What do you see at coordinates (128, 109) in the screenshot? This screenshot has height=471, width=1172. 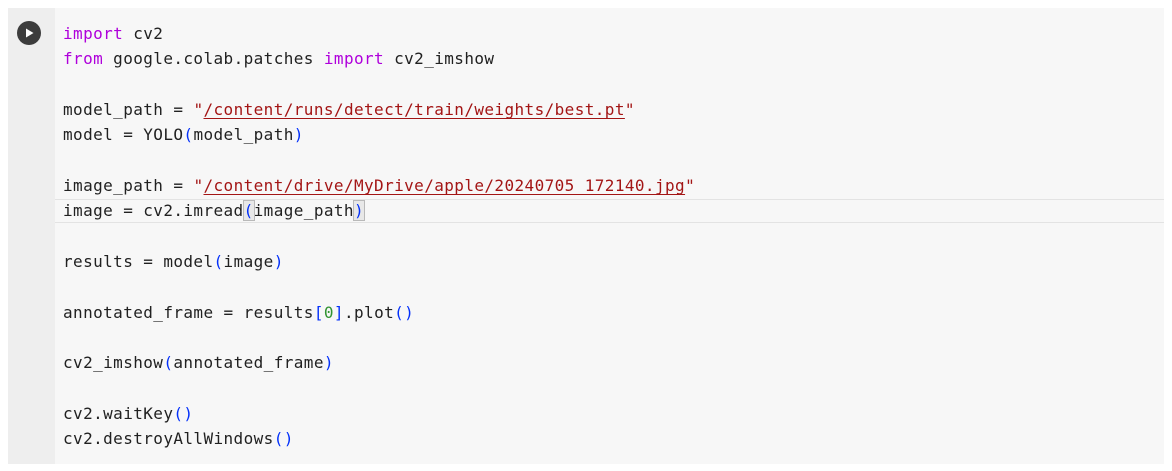 I see `code-text: model_path =` at bounding box center [128, 109].